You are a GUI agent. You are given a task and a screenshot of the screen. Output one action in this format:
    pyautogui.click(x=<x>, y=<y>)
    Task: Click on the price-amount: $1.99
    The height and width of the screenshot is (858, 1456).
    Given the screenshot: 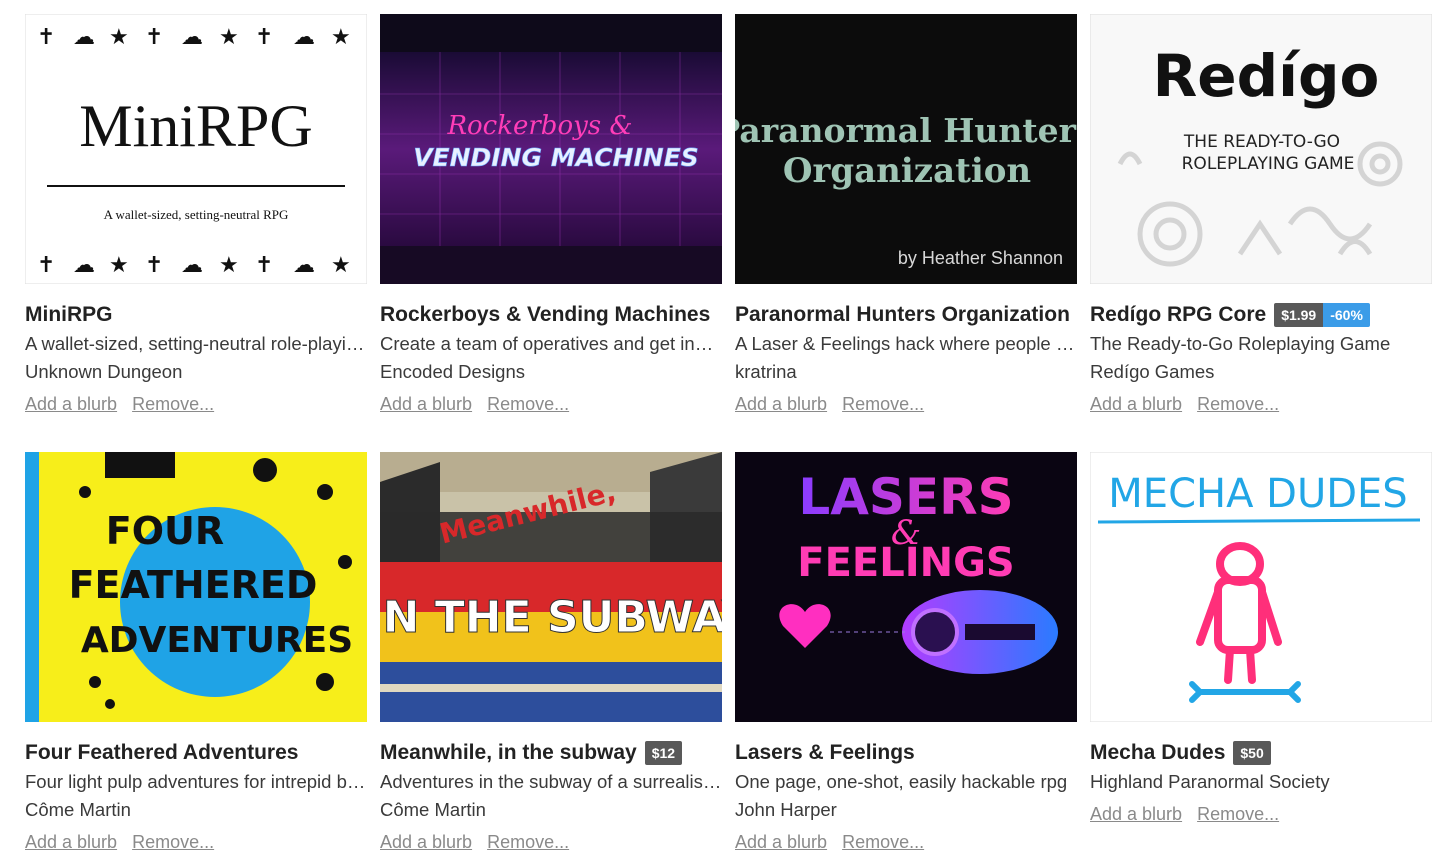 What is the action you would take?
    pyautogui.click(x=1299, y=315)
    